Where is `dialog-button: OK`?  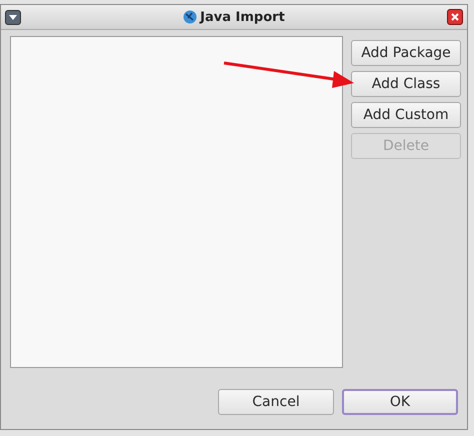 dialog-button: OK is located at coordinates (400, 402).